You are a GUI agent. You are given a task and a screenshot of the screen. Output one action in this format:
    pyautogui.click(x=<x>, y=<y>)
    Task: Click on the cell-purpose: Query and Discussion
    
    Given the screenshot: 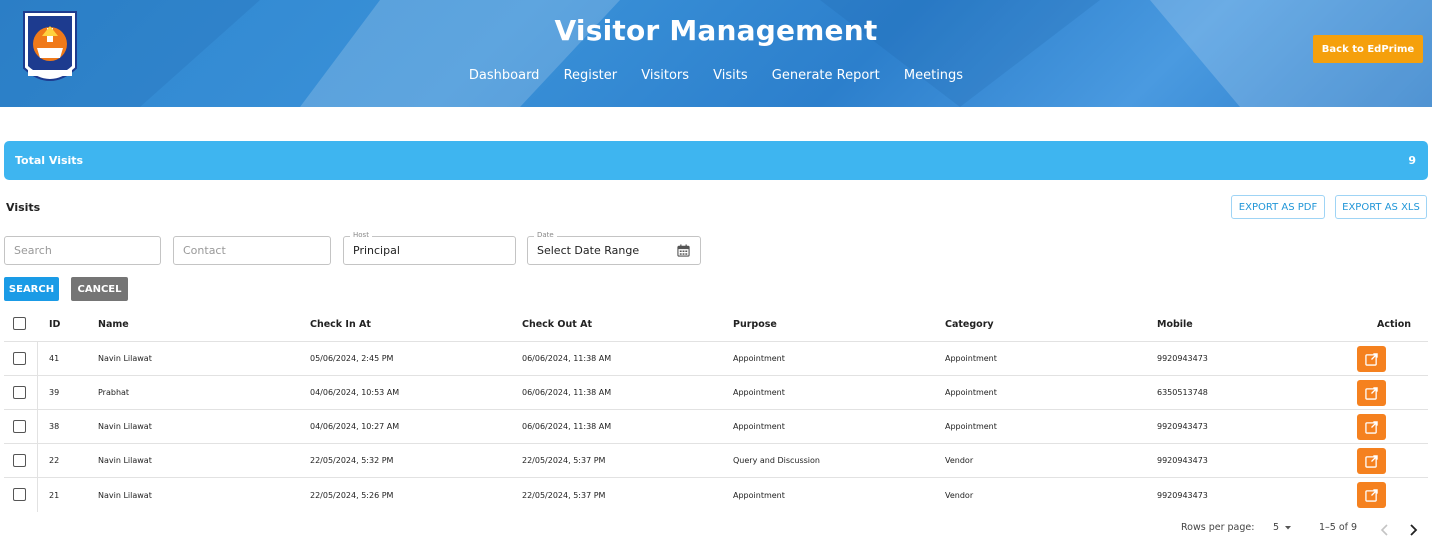 What is the action you would take?
    pyautogui.click(x=776, y=460)
    